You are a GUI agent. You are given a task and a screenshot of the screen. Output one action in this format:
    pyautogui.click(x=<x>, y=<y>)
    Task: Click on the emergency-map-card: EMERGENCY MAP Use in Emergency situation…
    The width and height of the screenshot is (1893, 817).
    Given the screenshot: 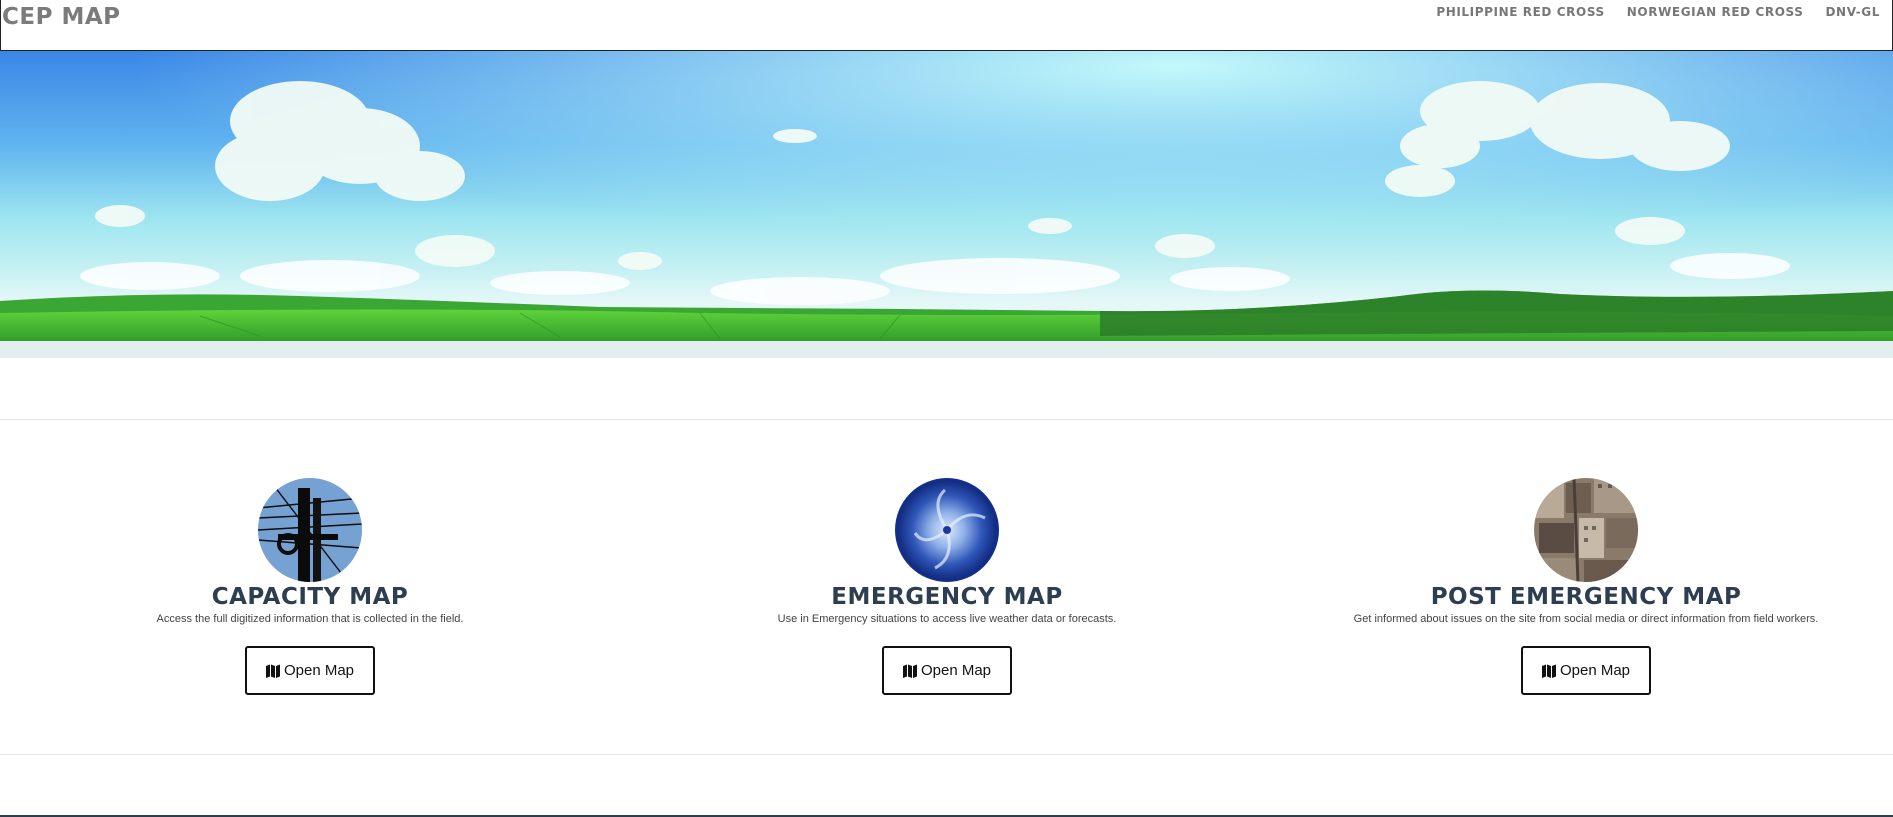 What is the action you would take?
    pyautogui.click(x=947, y=586)
    